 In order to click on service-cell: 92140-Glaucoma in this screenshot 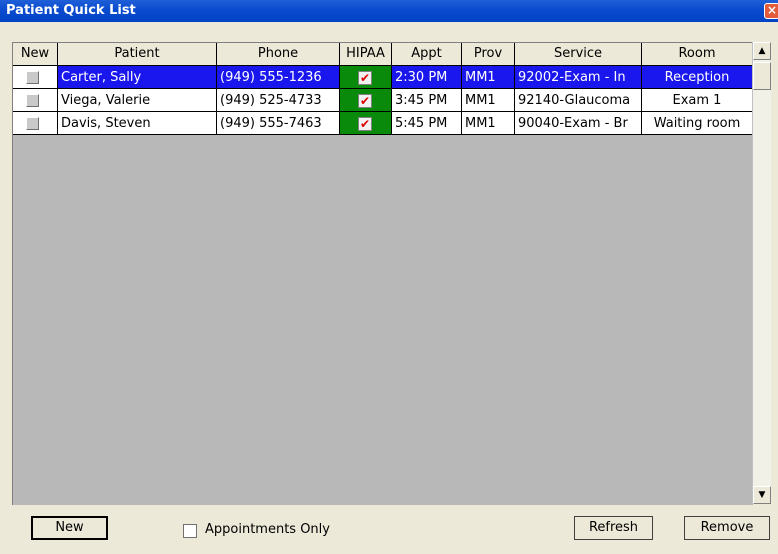, I will do `click(578, 100)`.